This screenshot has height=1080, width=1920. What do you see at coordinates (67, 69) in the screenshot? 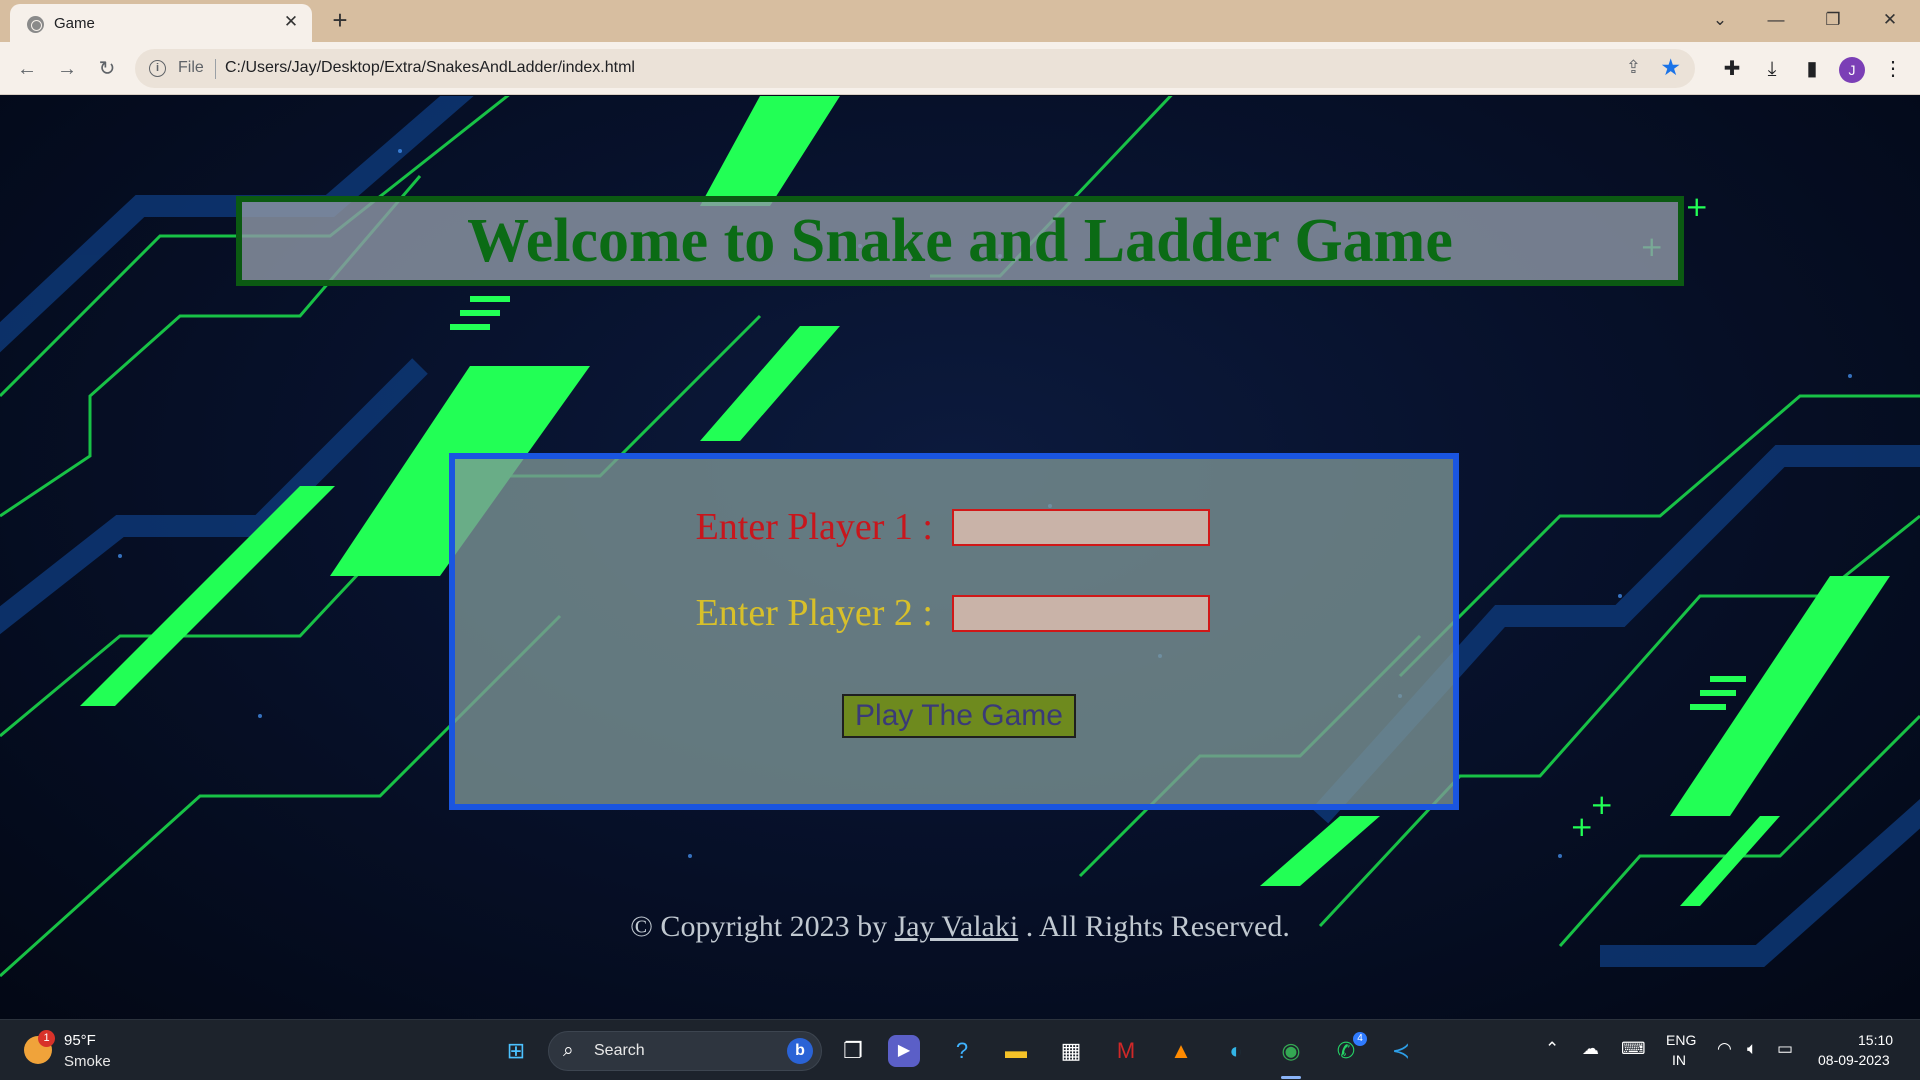
I see `forward-arrow-icon: →` at bounding box center [67, 69].